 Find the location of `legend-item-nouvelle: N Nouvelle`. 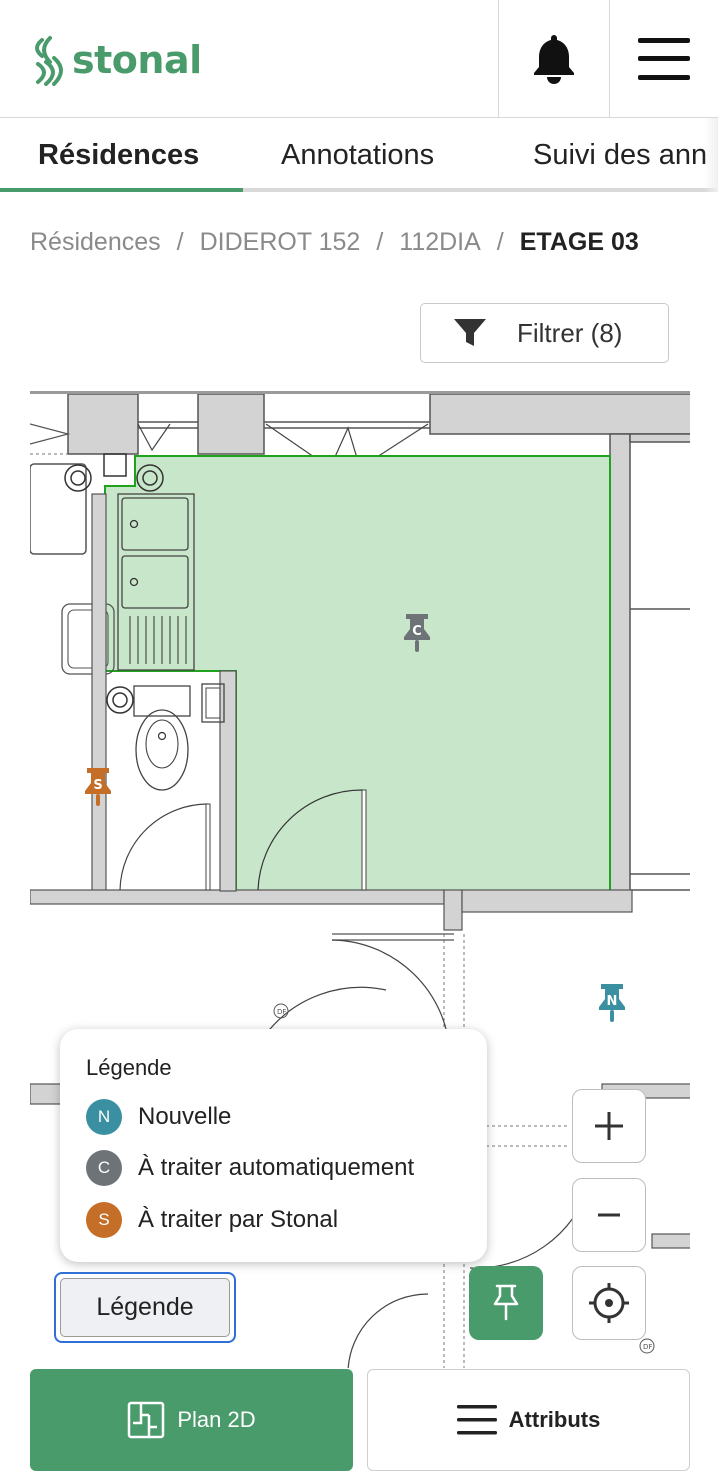

legend-item-nouvelle: N Nouvelle is located at coordinates (158, 1117).